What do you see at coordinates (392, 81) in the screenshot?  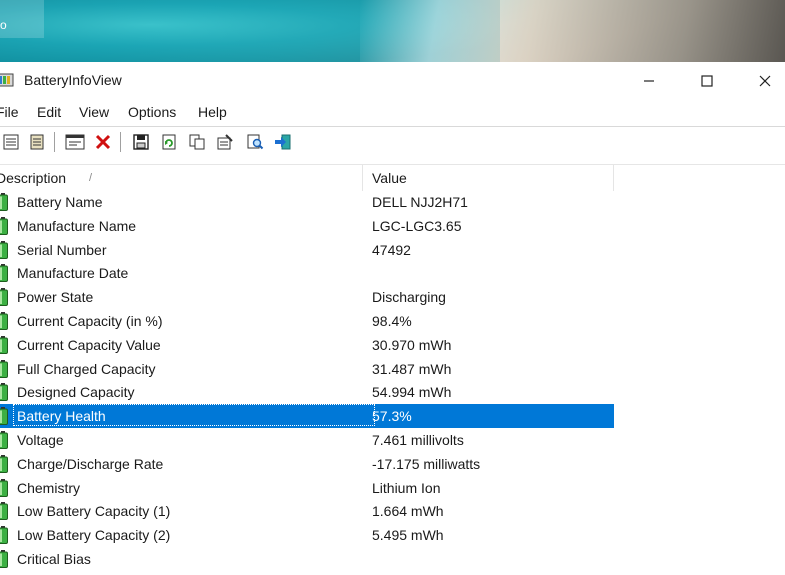 I see `title-bar: BatteryInfoView` at bounding box center [392, 81].